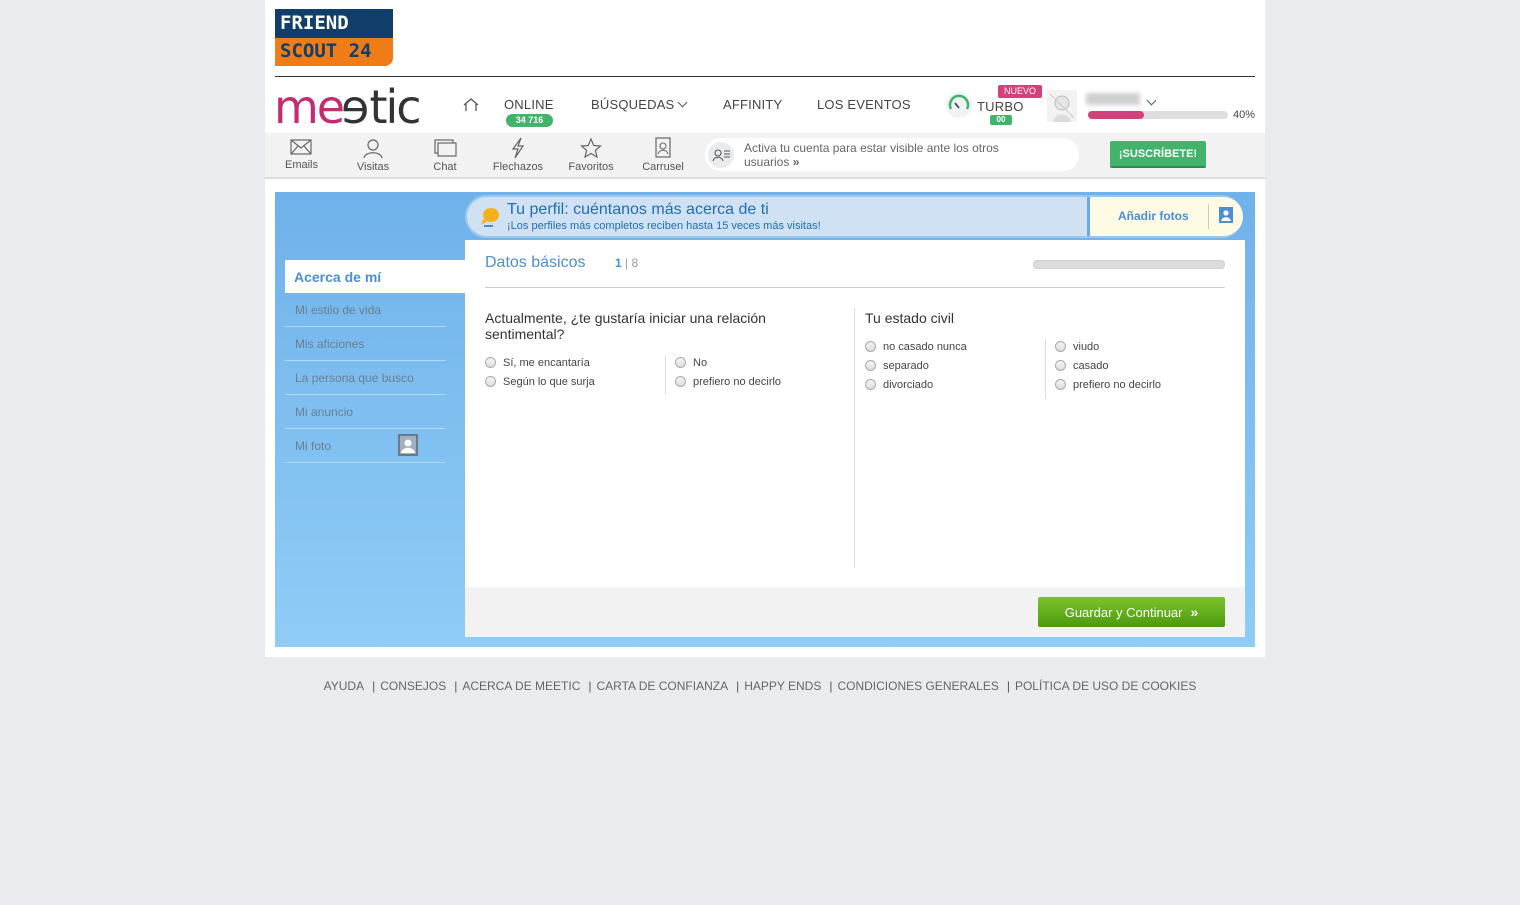 This screenshot has width=1520, height=905. What do you see at coordinates (906, 366) in the screenshot?
I see `radio-label: separado` at bounding box center [906, 366].